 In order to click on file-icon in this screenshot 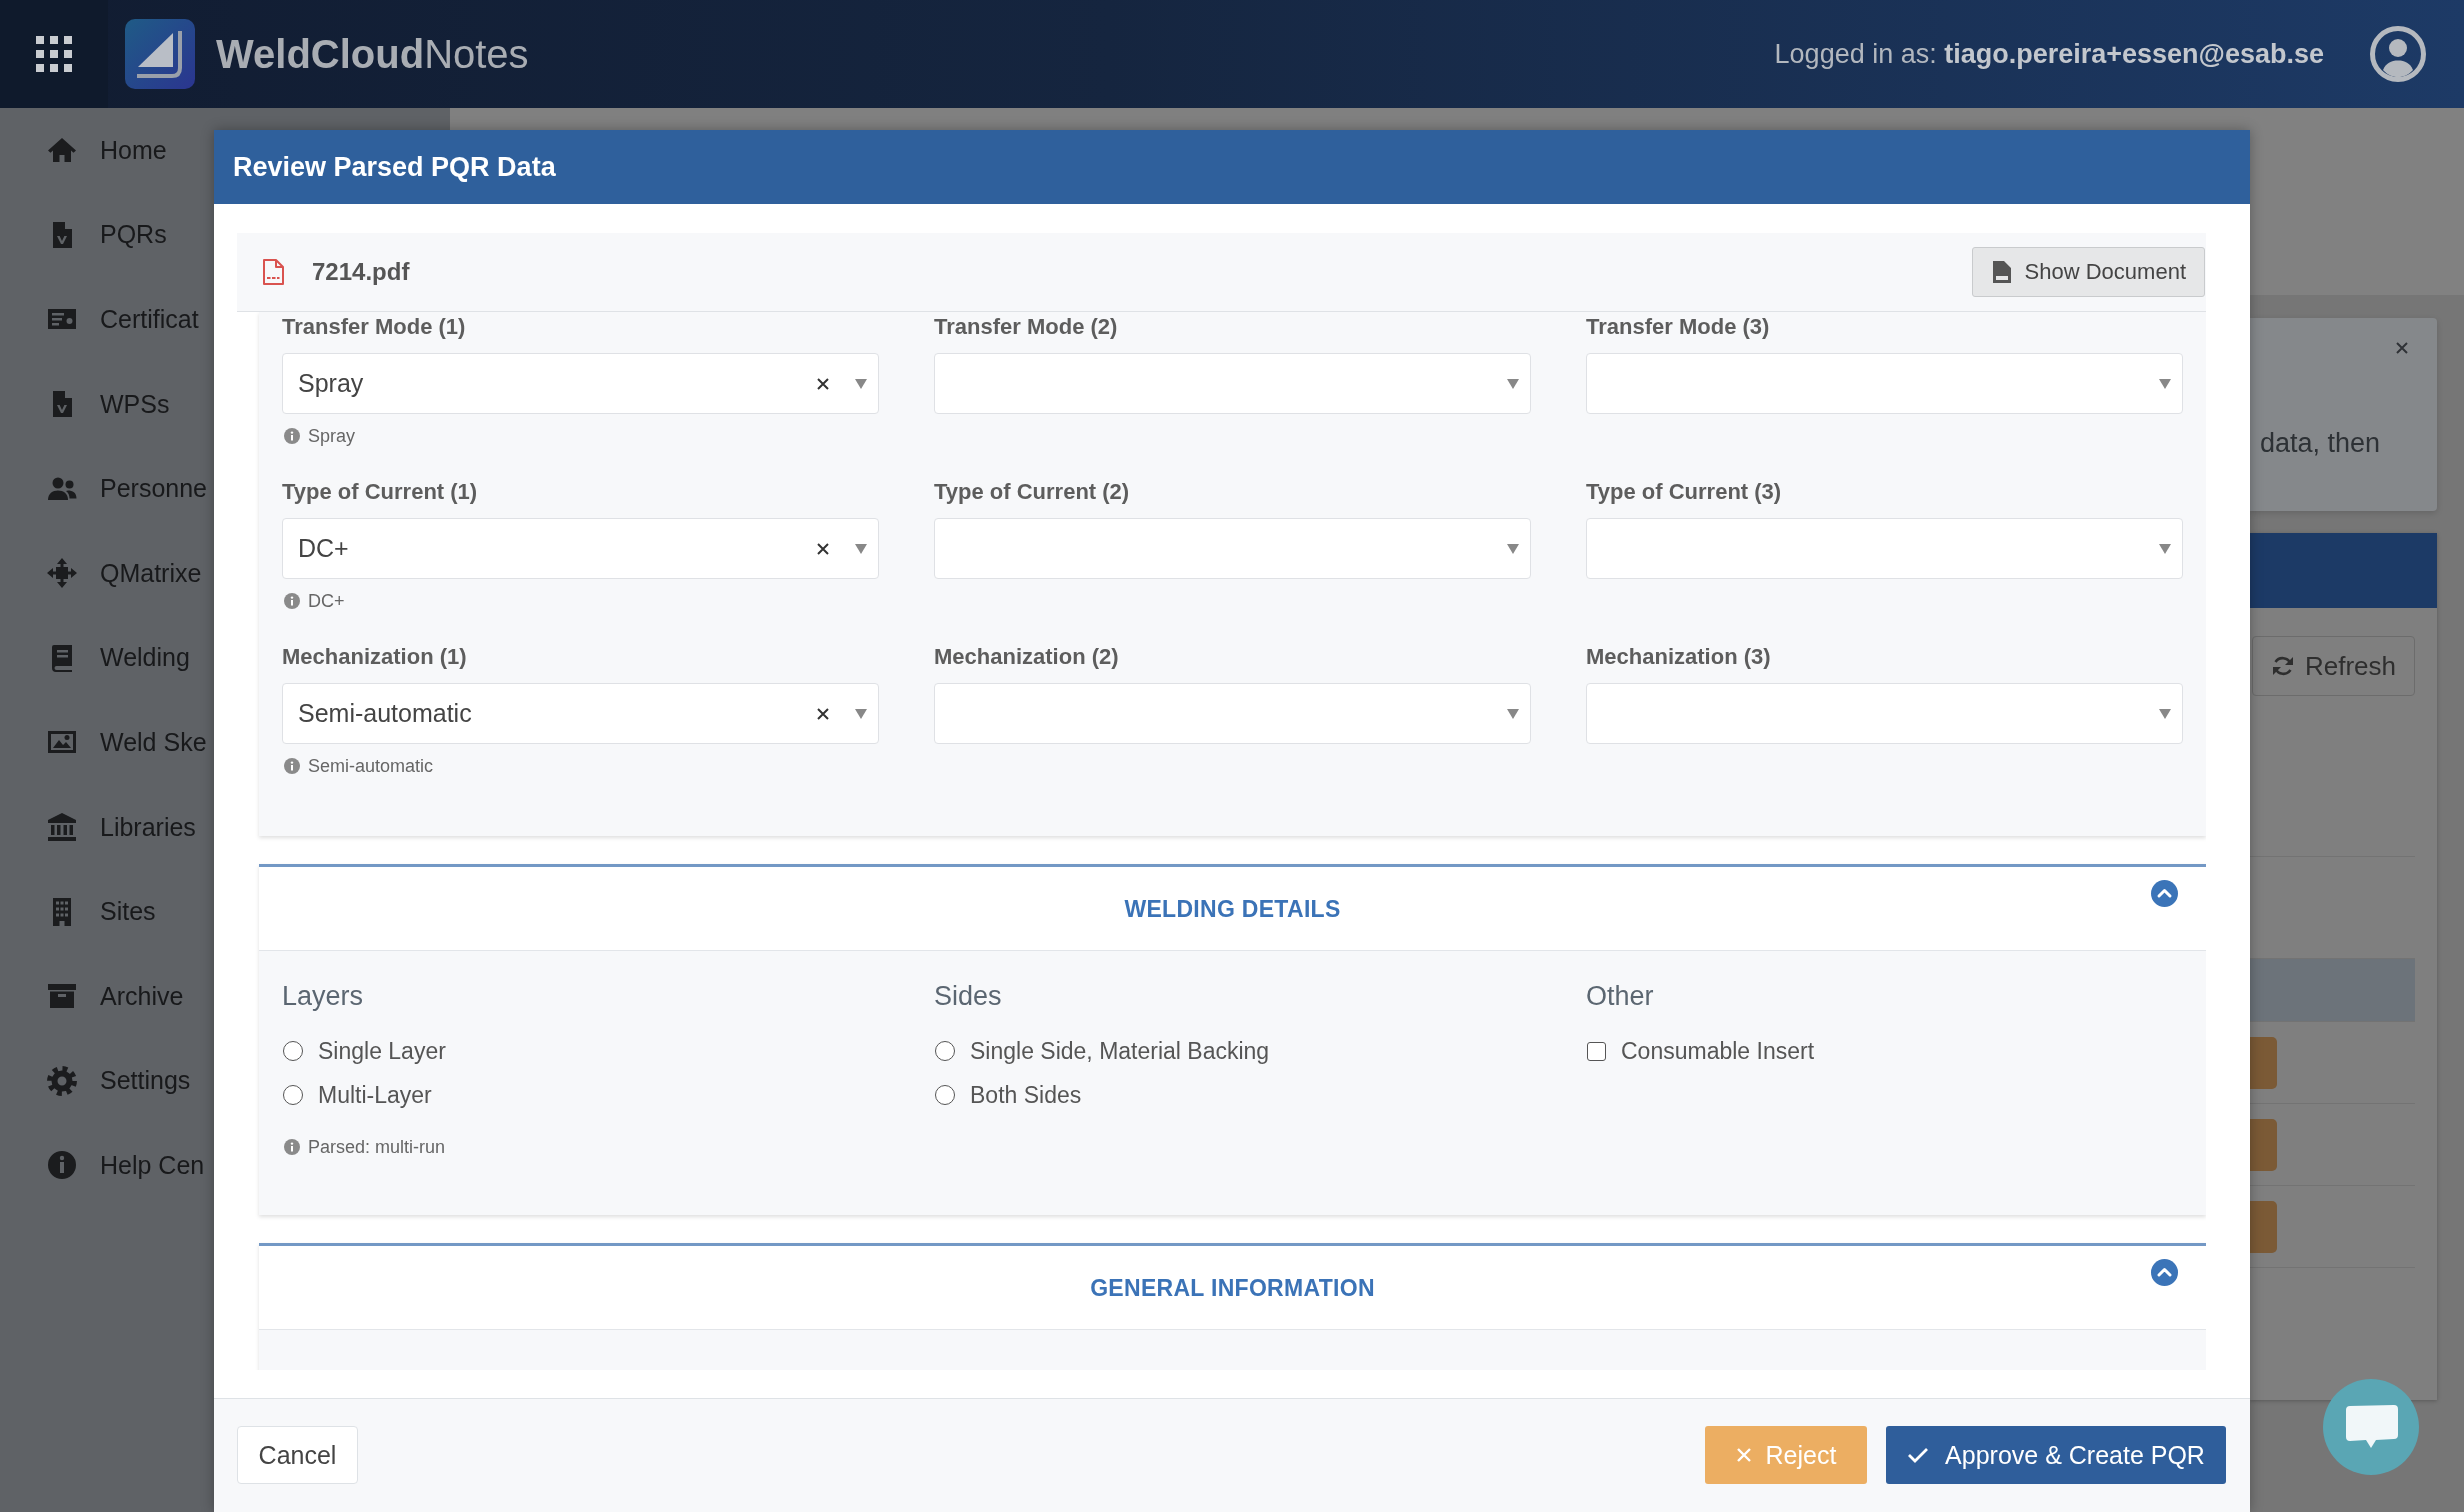, I will do `click(2001, 272)`.